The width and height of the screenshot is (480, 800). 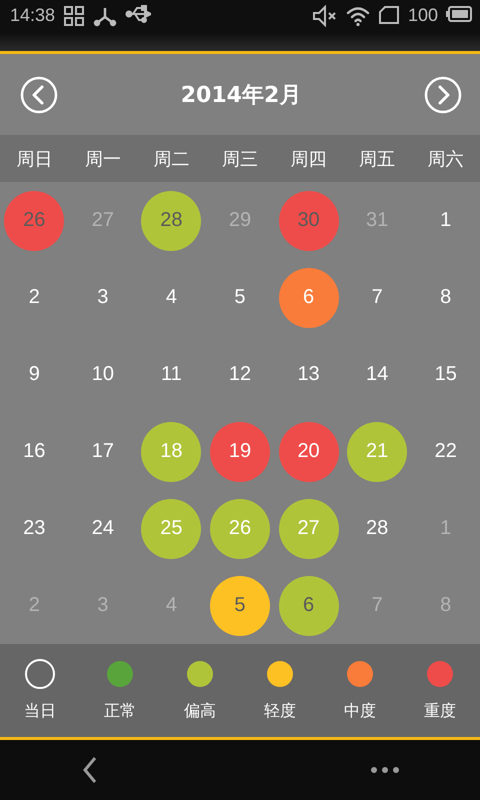 What do you see at coordinates (102, 298) in the screenshot?
I see `day-number: 3` at bounding box center [102, 298].